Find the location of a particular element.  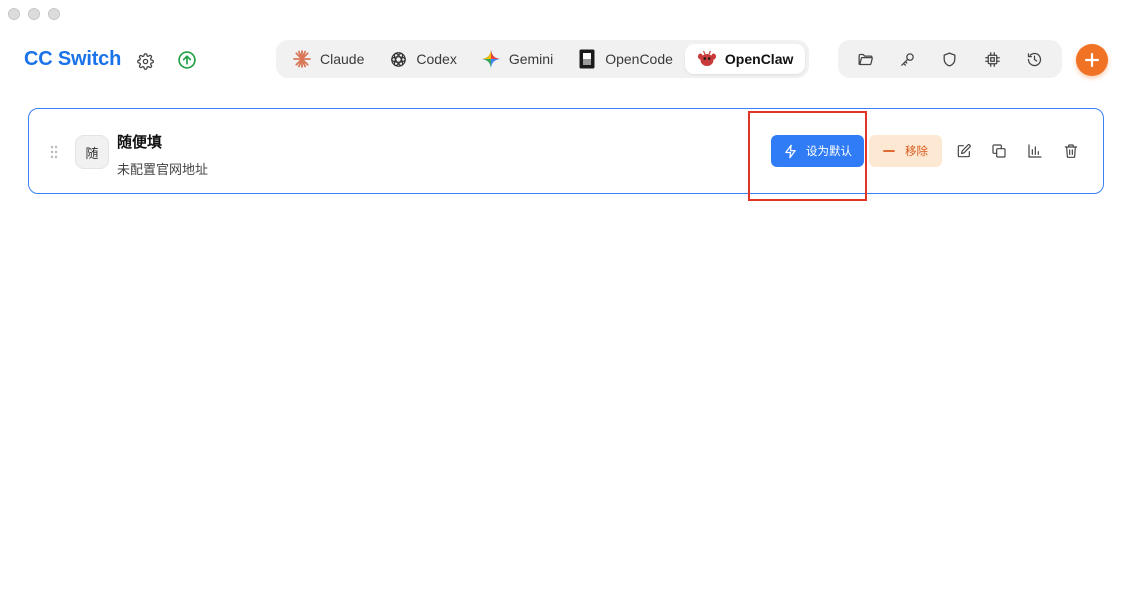

trash-icon is located at coordinates (1071, 151).